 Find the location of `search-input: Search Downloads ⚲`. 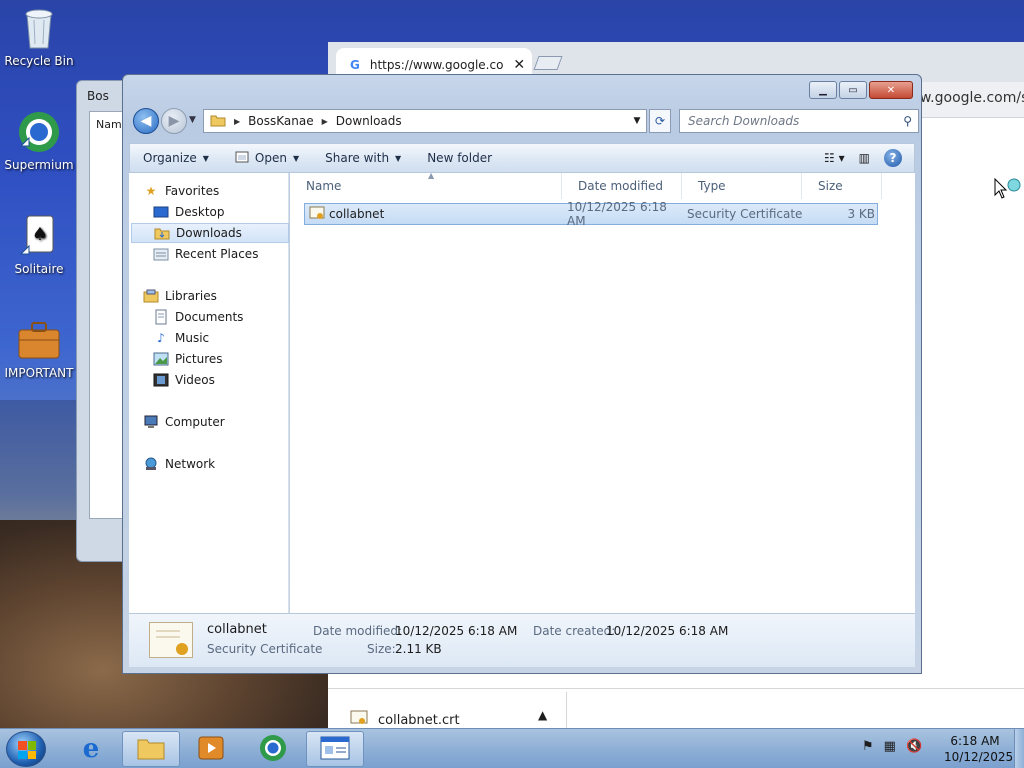

search-input: Search Downloads ⚲ is located at coordinates (799, 121).